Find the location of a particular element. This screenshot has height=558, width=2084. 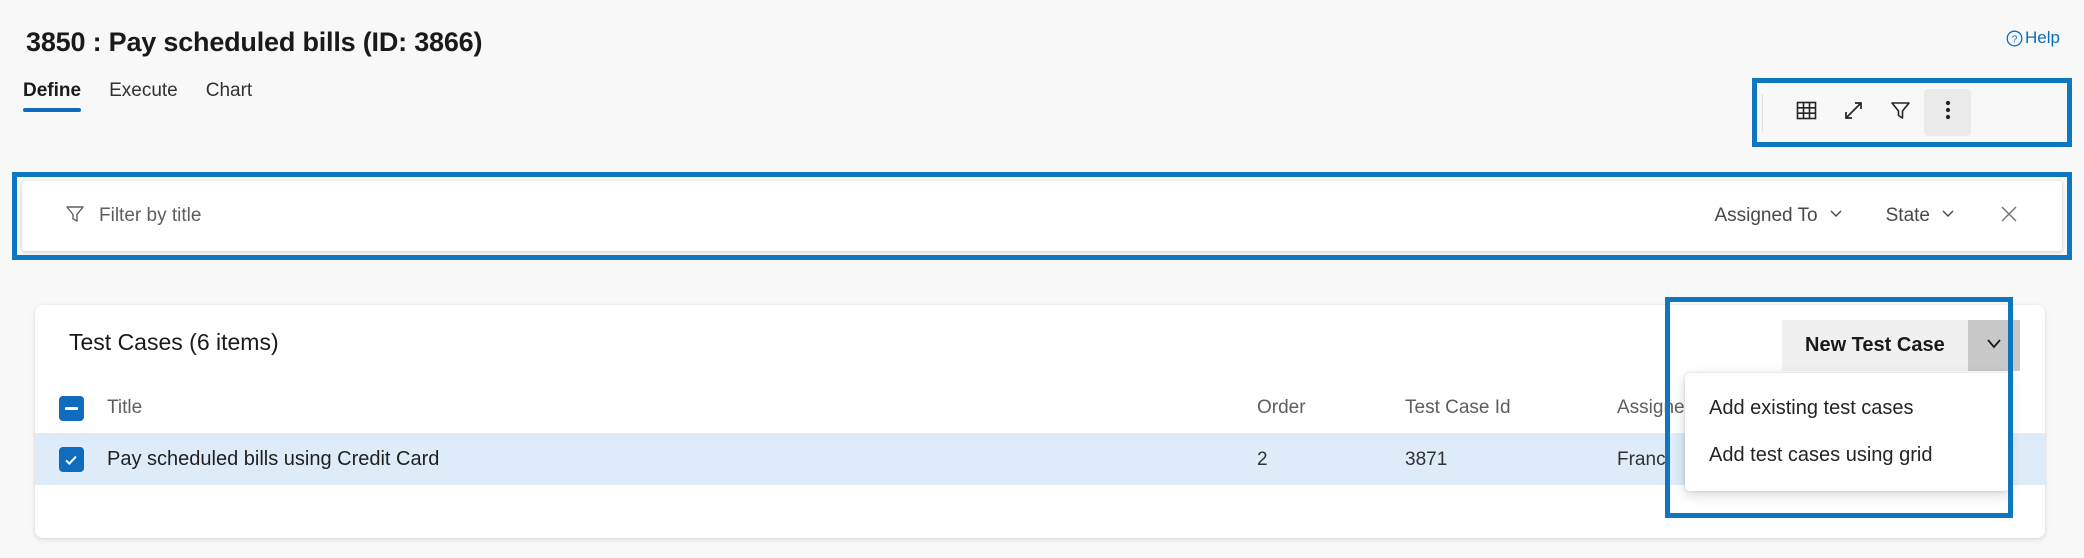

expand-button is located at coordinates (1853, 112).